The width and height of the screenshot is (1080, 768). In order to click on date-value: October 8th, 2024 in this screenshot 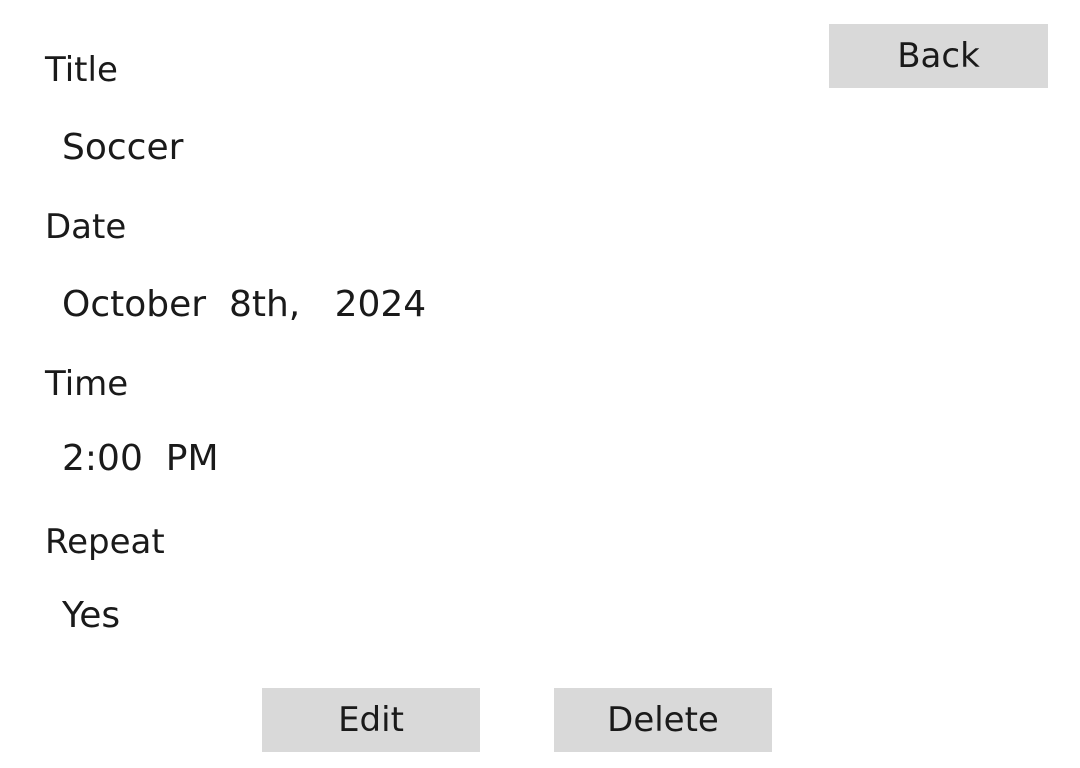, I will do `click(244, 304)`.